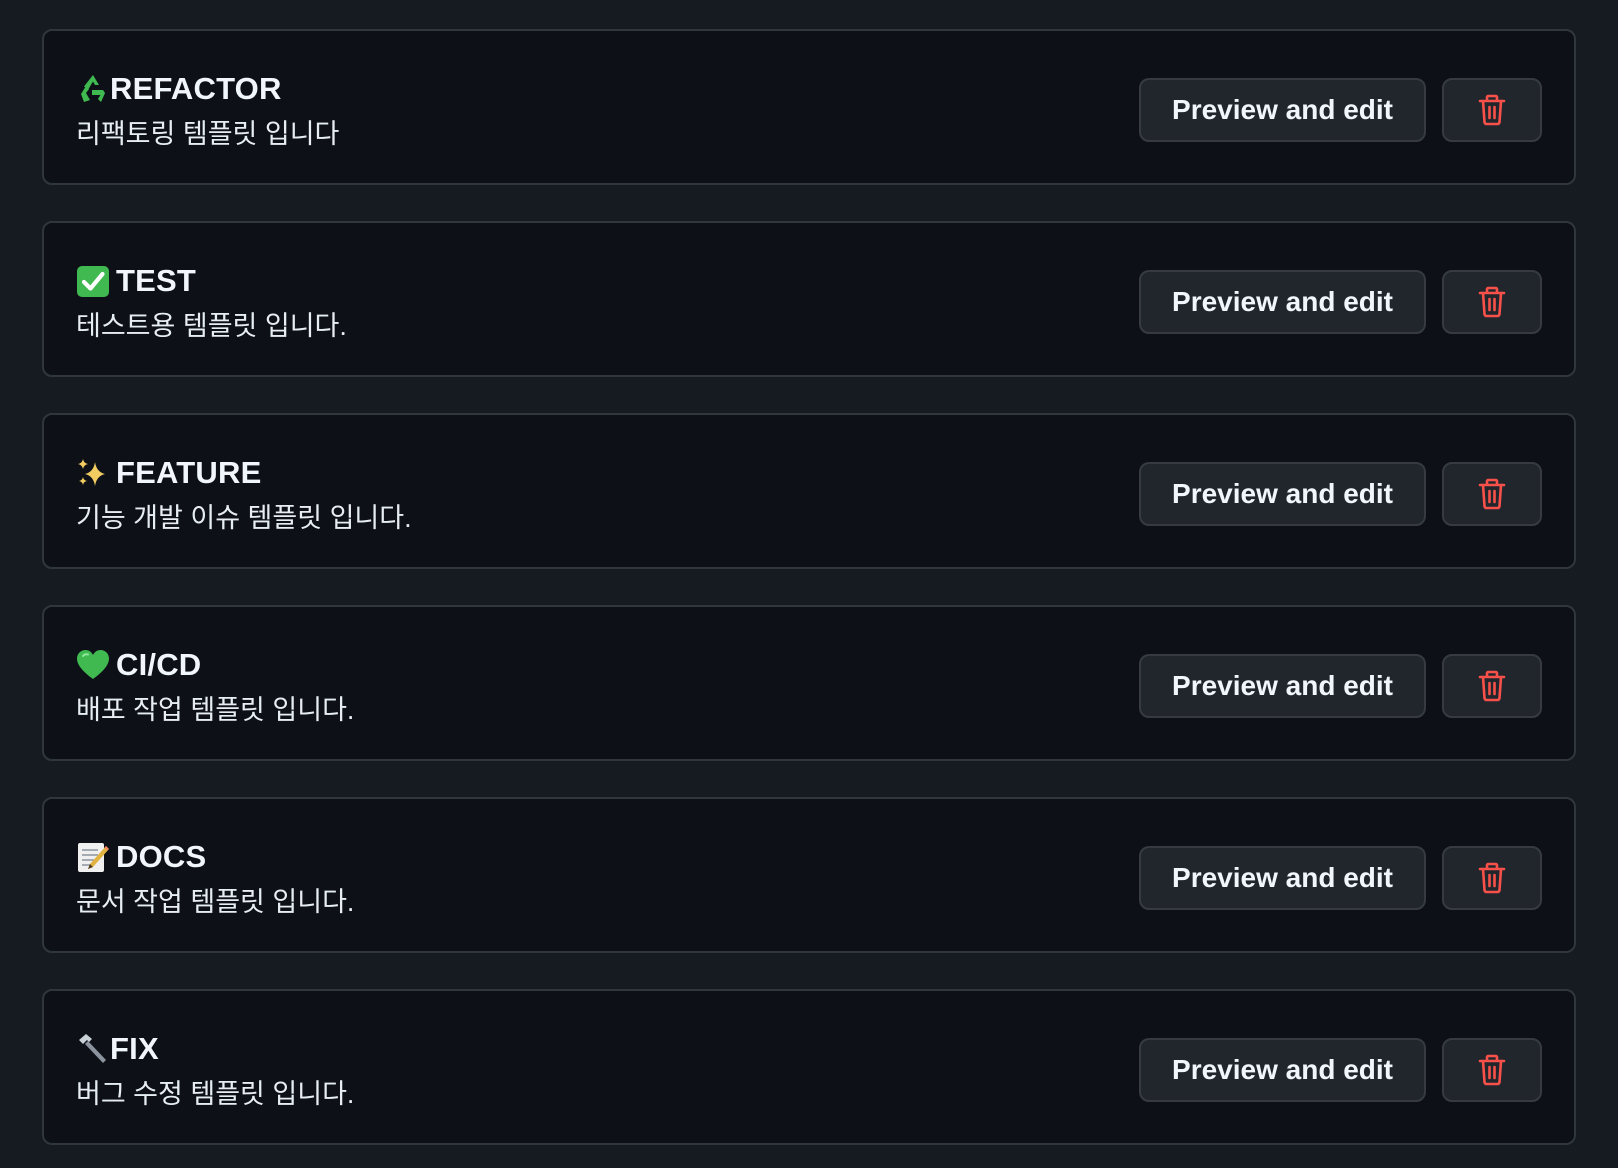 This screenshot has height=1168, width=1618. What do you see at coordinates (809, 107) in the screenshot?
I see `template-card-refactor: REFACTOR 리팩토링 템플릿 입니다 Preview and edit` at bounding box center [809, 107].